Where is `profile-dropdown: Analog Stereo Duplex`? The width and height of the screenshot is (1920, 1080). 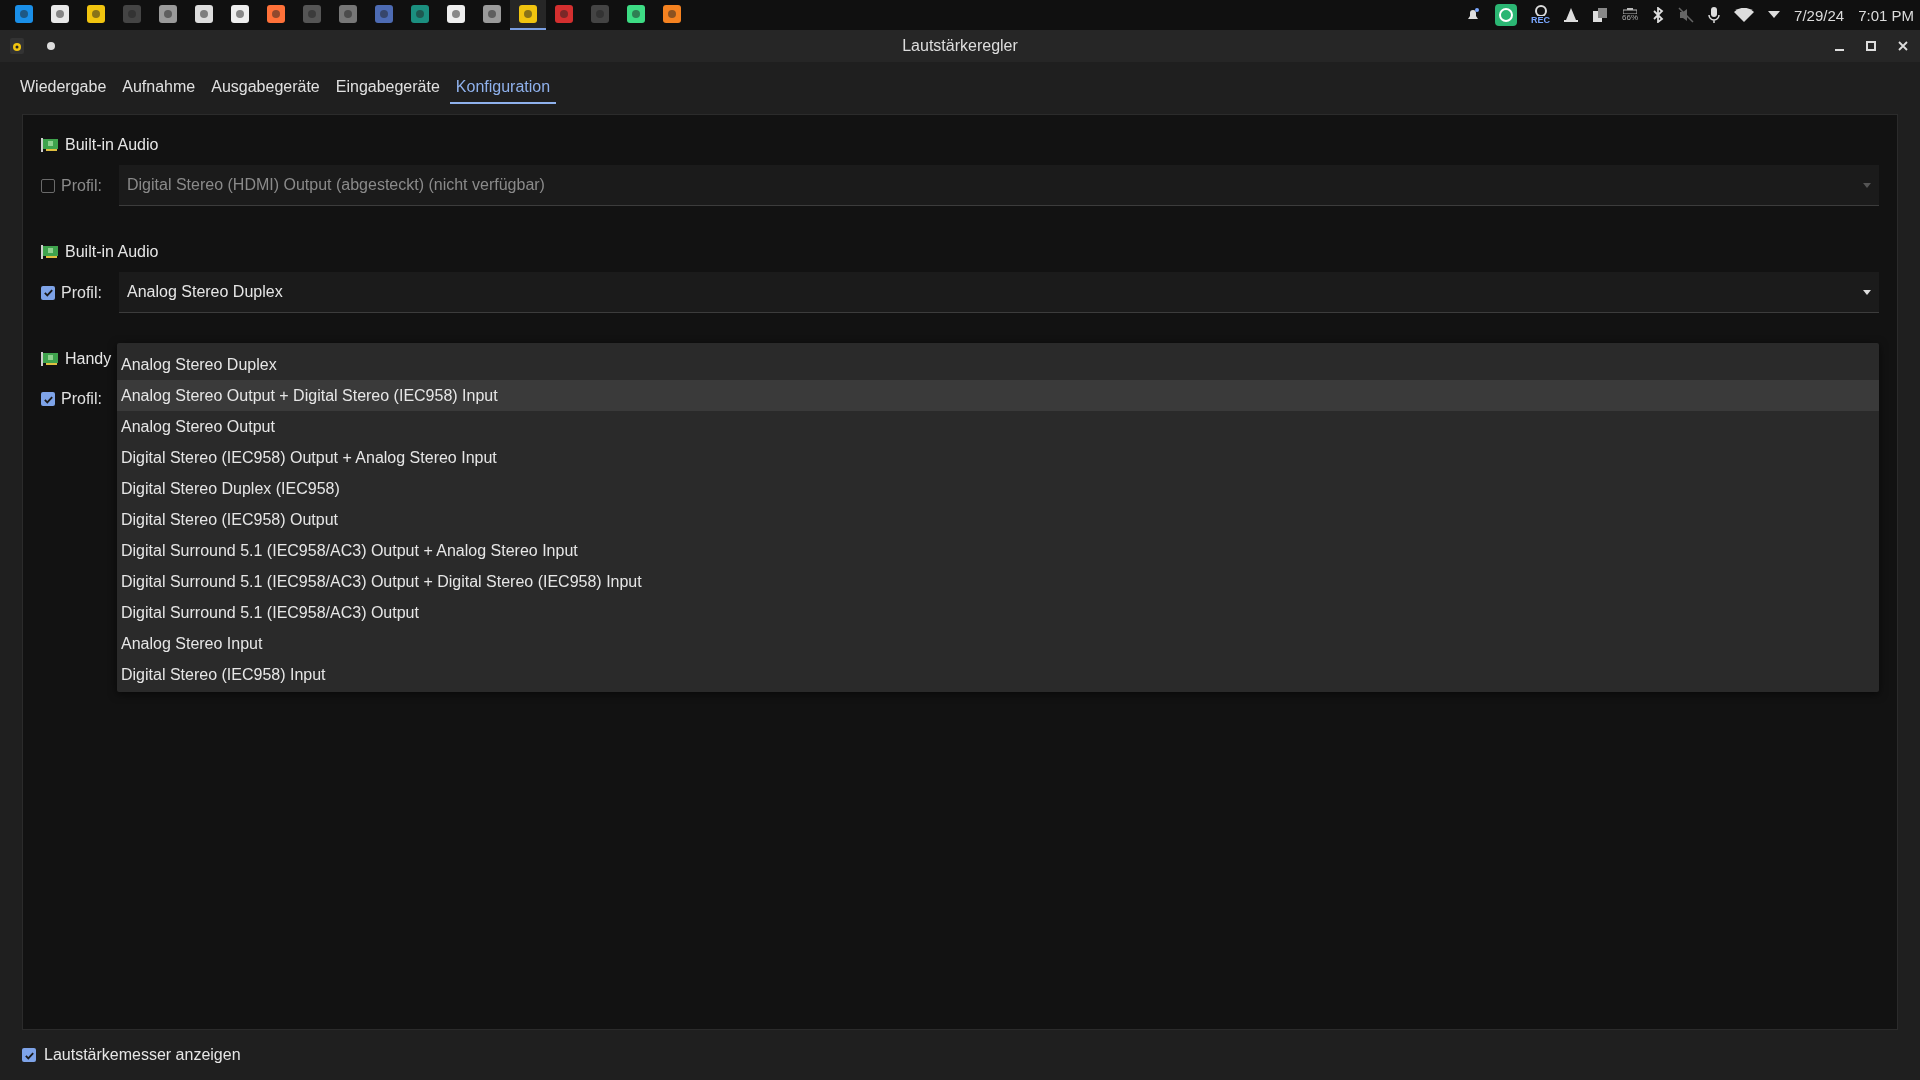 profile-dropdown: Analog Stereo Duplex is located at coordinates (999, 292).